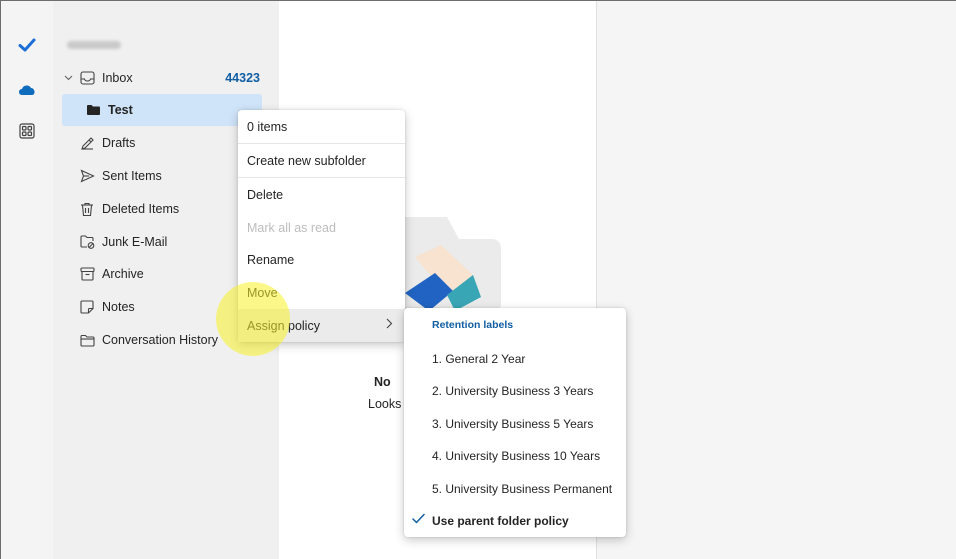  I want to click on folder-label: Sent Items, so click(132, 176).